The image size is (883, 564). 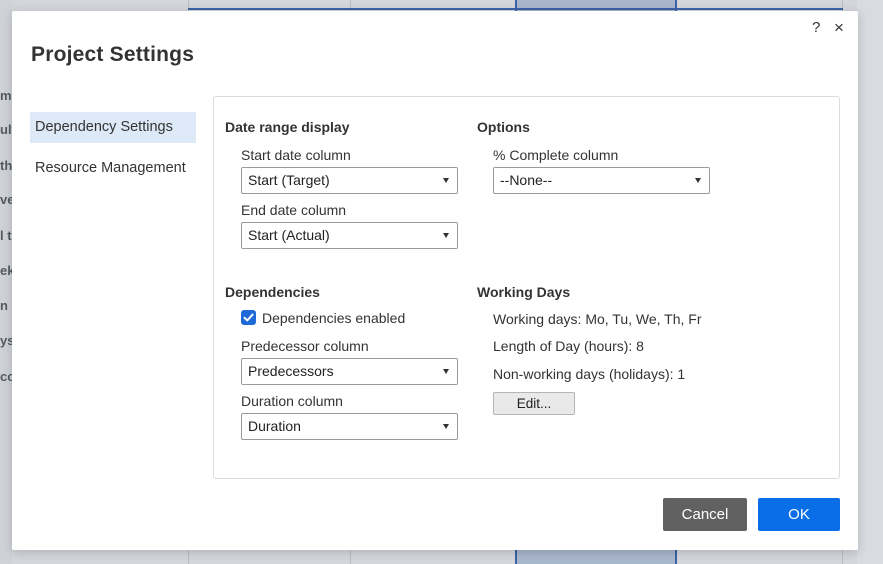 What do you see at coordinates (292, 401) in the screenshot?
I see `duration-column-label: Duration column` at bounding box center [292, 401].